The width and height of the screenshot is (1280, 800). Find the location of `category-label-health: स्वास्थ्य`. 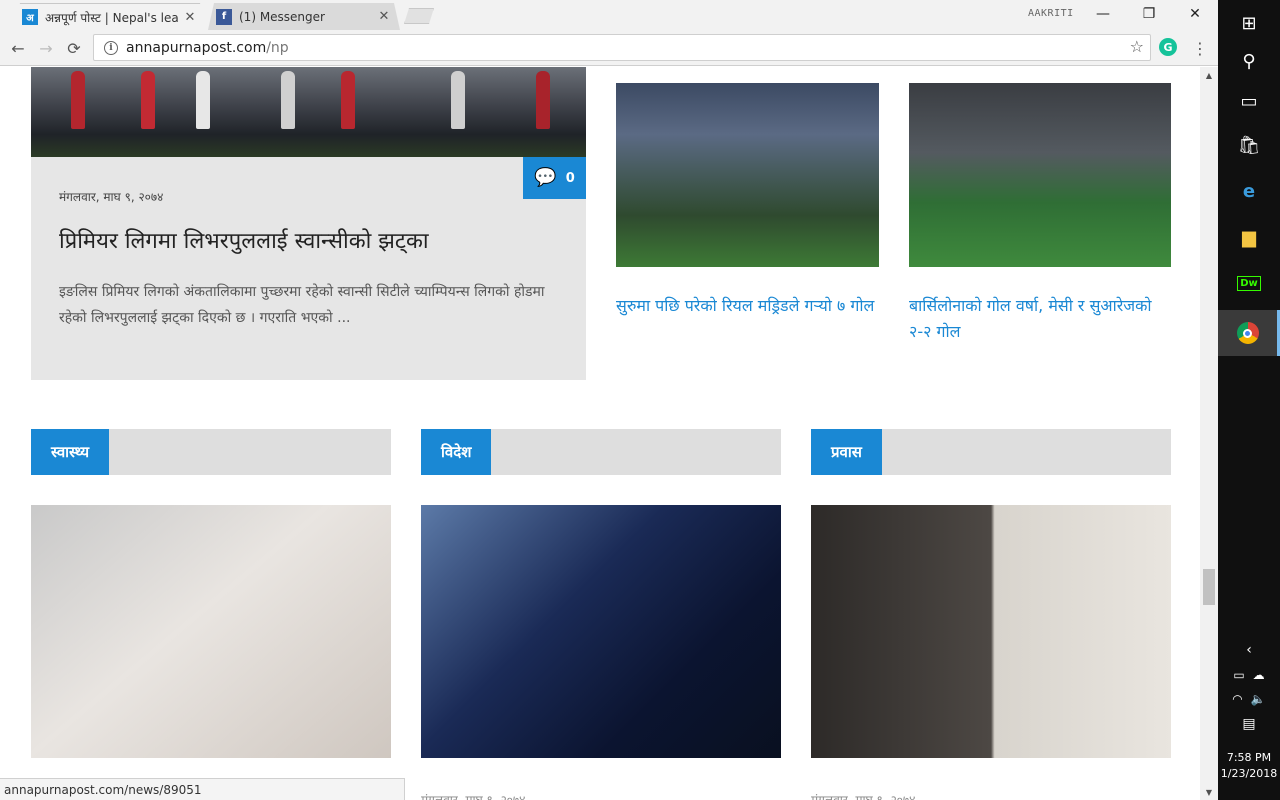

category-label-health: स्वास्थ्य is located at coordinates (70, 452).